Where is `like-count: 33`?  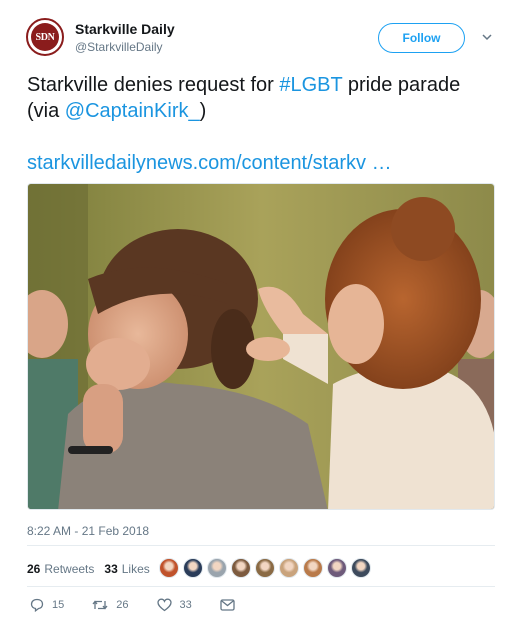 like-count: 33 is located at coordinates (185, 605).